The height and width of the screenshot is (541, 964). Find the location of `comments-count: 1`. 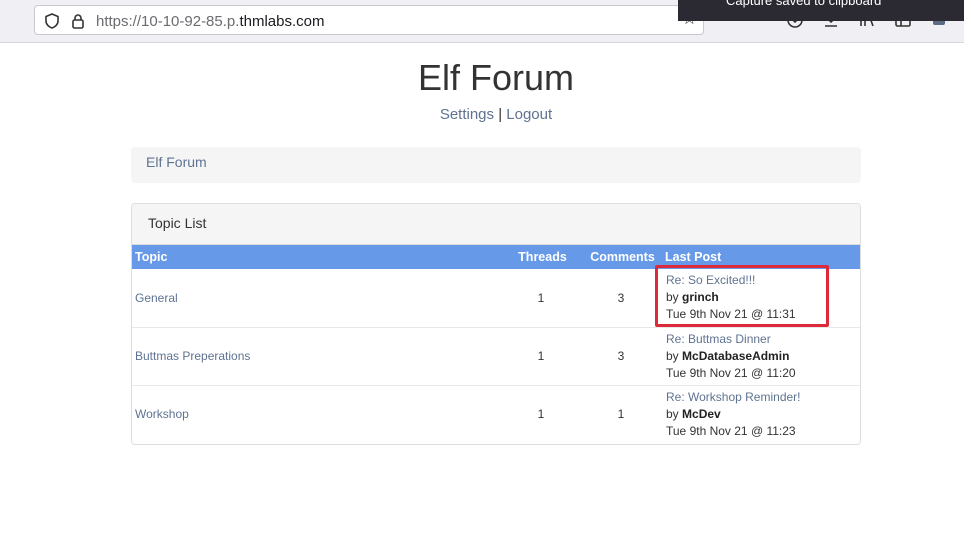

comments-count: 1 is located at coordinates (621, 413).